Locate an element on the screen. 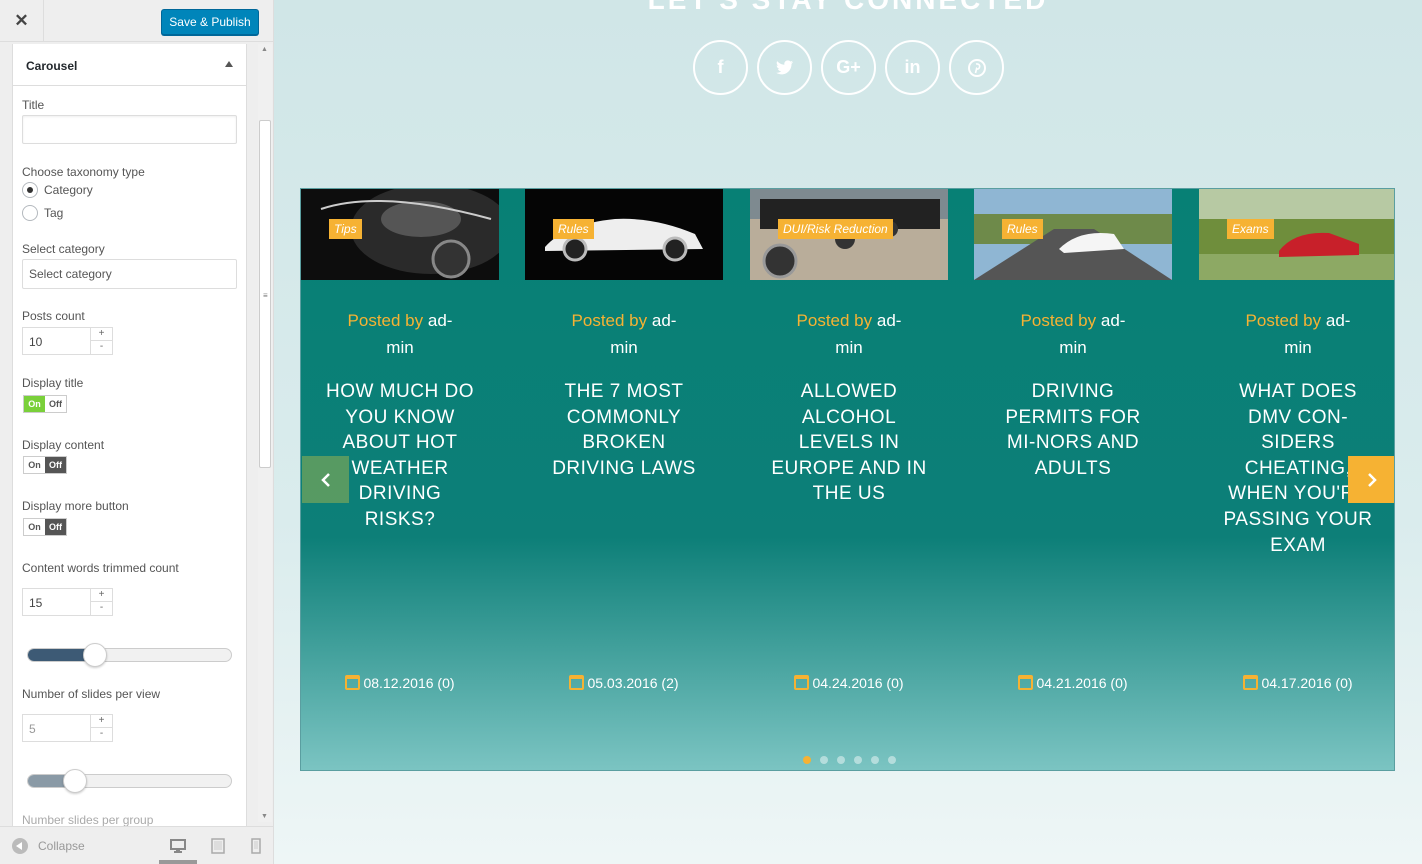  posts-count-stepper: 10 + - is located at coordinates (67, 341).